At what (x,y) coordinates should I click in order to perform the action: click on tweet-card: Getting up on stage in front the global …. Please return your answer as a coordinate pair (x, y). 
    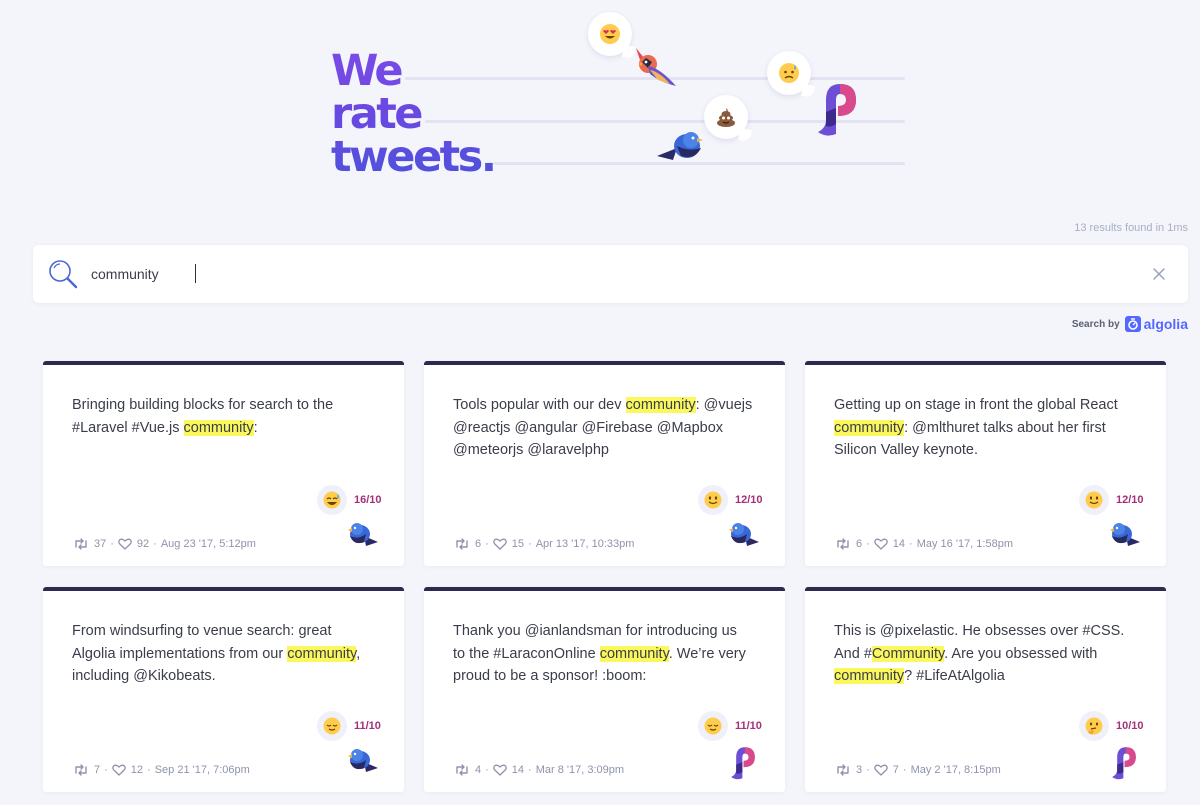
    Looking at the image, I should click on (985, 463).